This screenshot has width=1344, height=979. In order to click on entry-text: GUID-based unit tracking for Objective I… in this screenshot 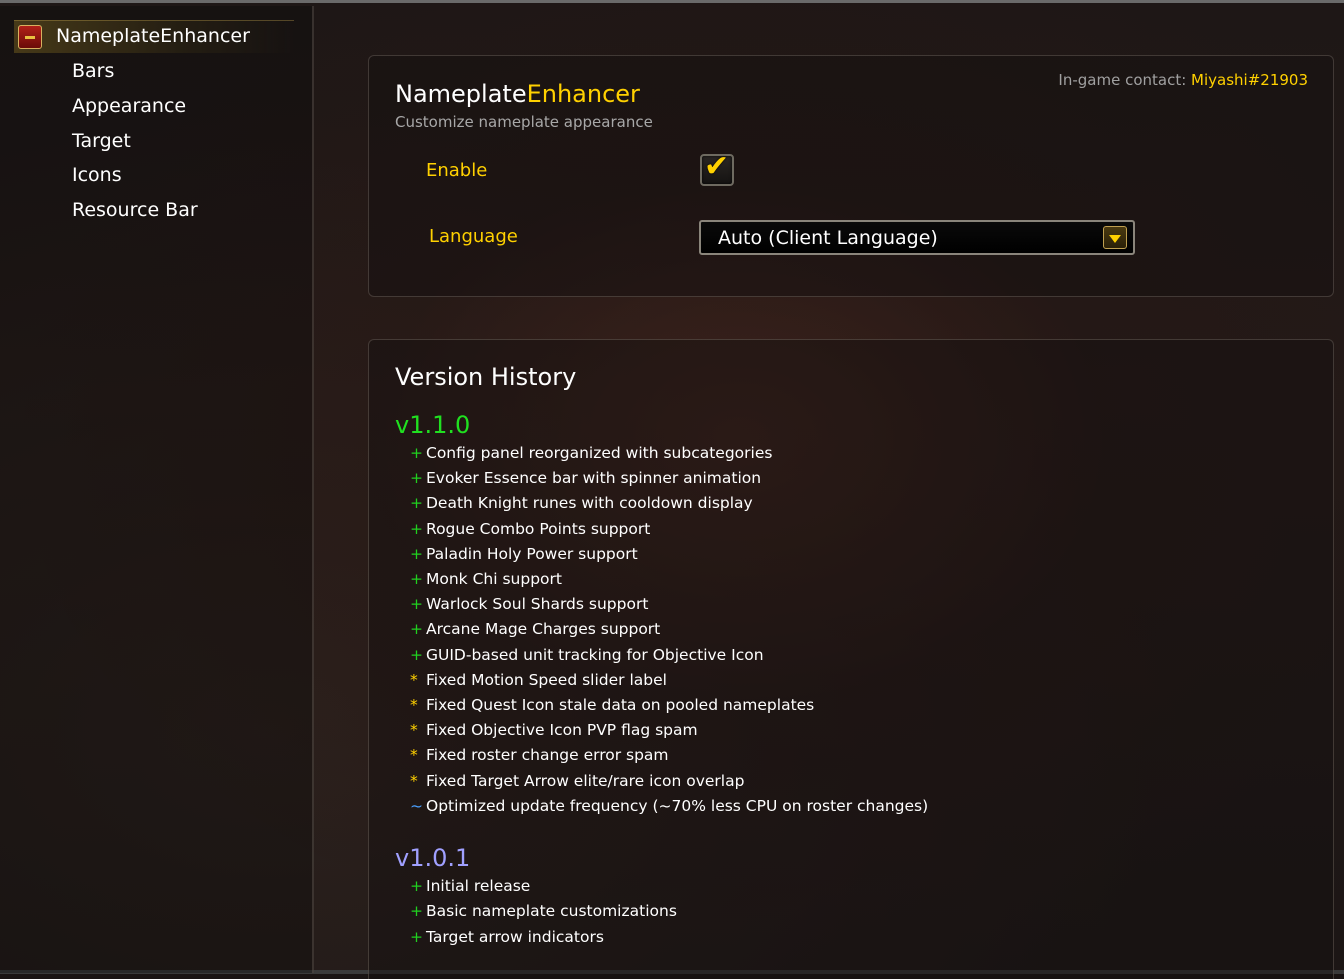, I will do `click(595, 655)`.